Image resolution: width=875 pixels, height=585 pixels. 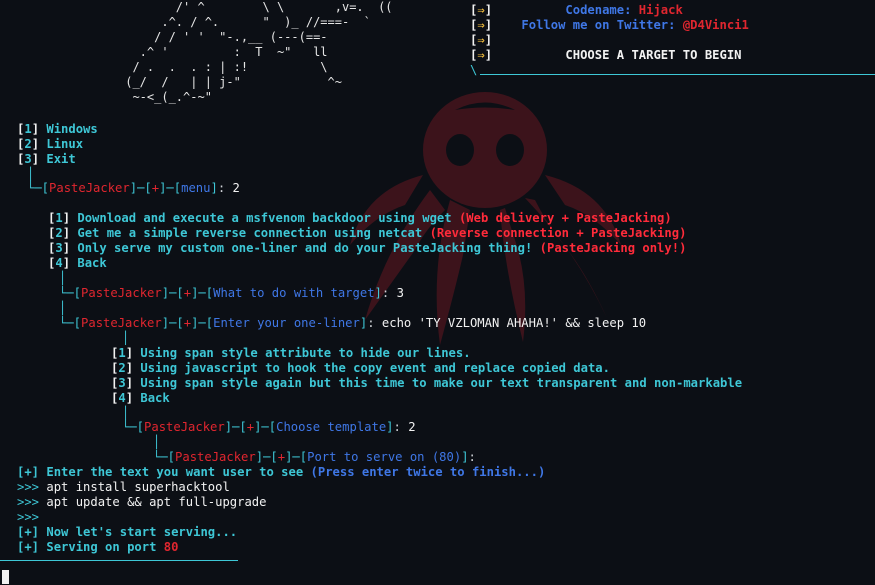 What do you see at coordinates (141, 502) in the screenshot?
I see `user-input-line-2: >>> apt update && apt full-upgrade` at bounding box center [141, 502].